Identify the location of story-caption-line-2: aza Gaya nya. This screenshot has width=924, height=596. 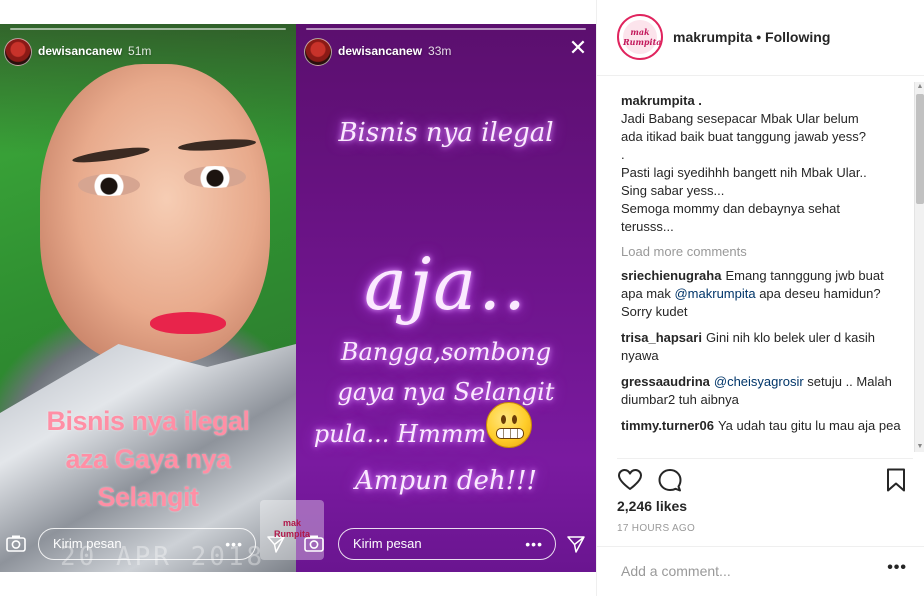
(148, 459).